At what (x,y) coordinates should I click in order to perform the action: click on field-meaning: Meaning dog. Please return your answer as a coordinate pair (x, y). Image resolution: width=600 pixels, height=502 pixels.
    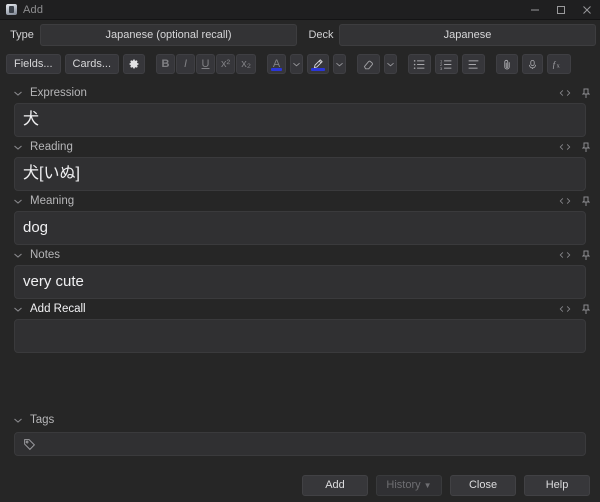
    Looking at the image, I should click on (300, 218).